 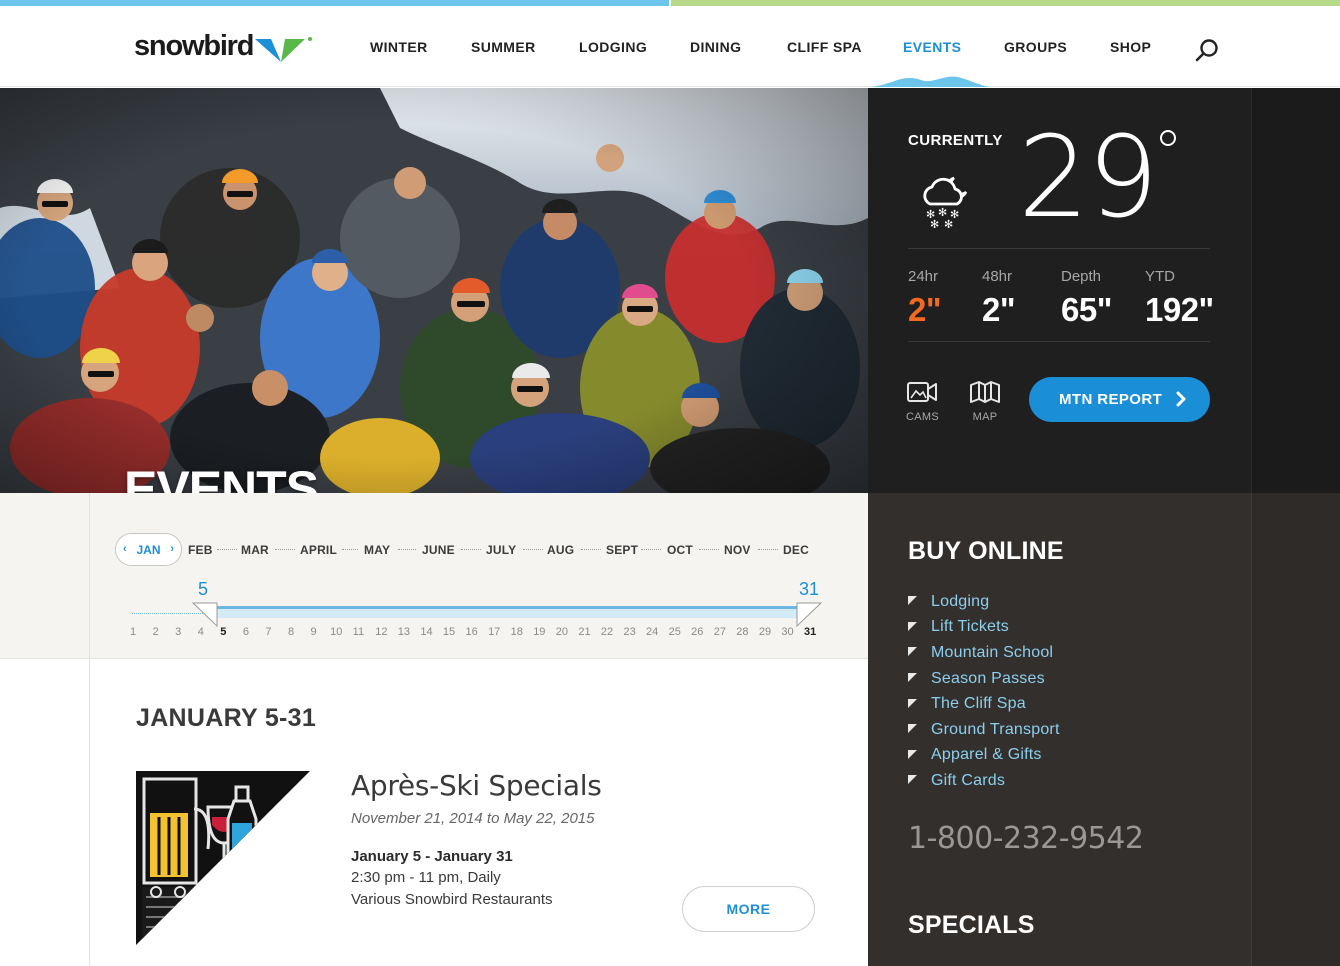 What do you see at coordinates (1179, 298) in the screenshot?
I see `stat-ytd: YTD 192"` at bounding box center [1179, 298].